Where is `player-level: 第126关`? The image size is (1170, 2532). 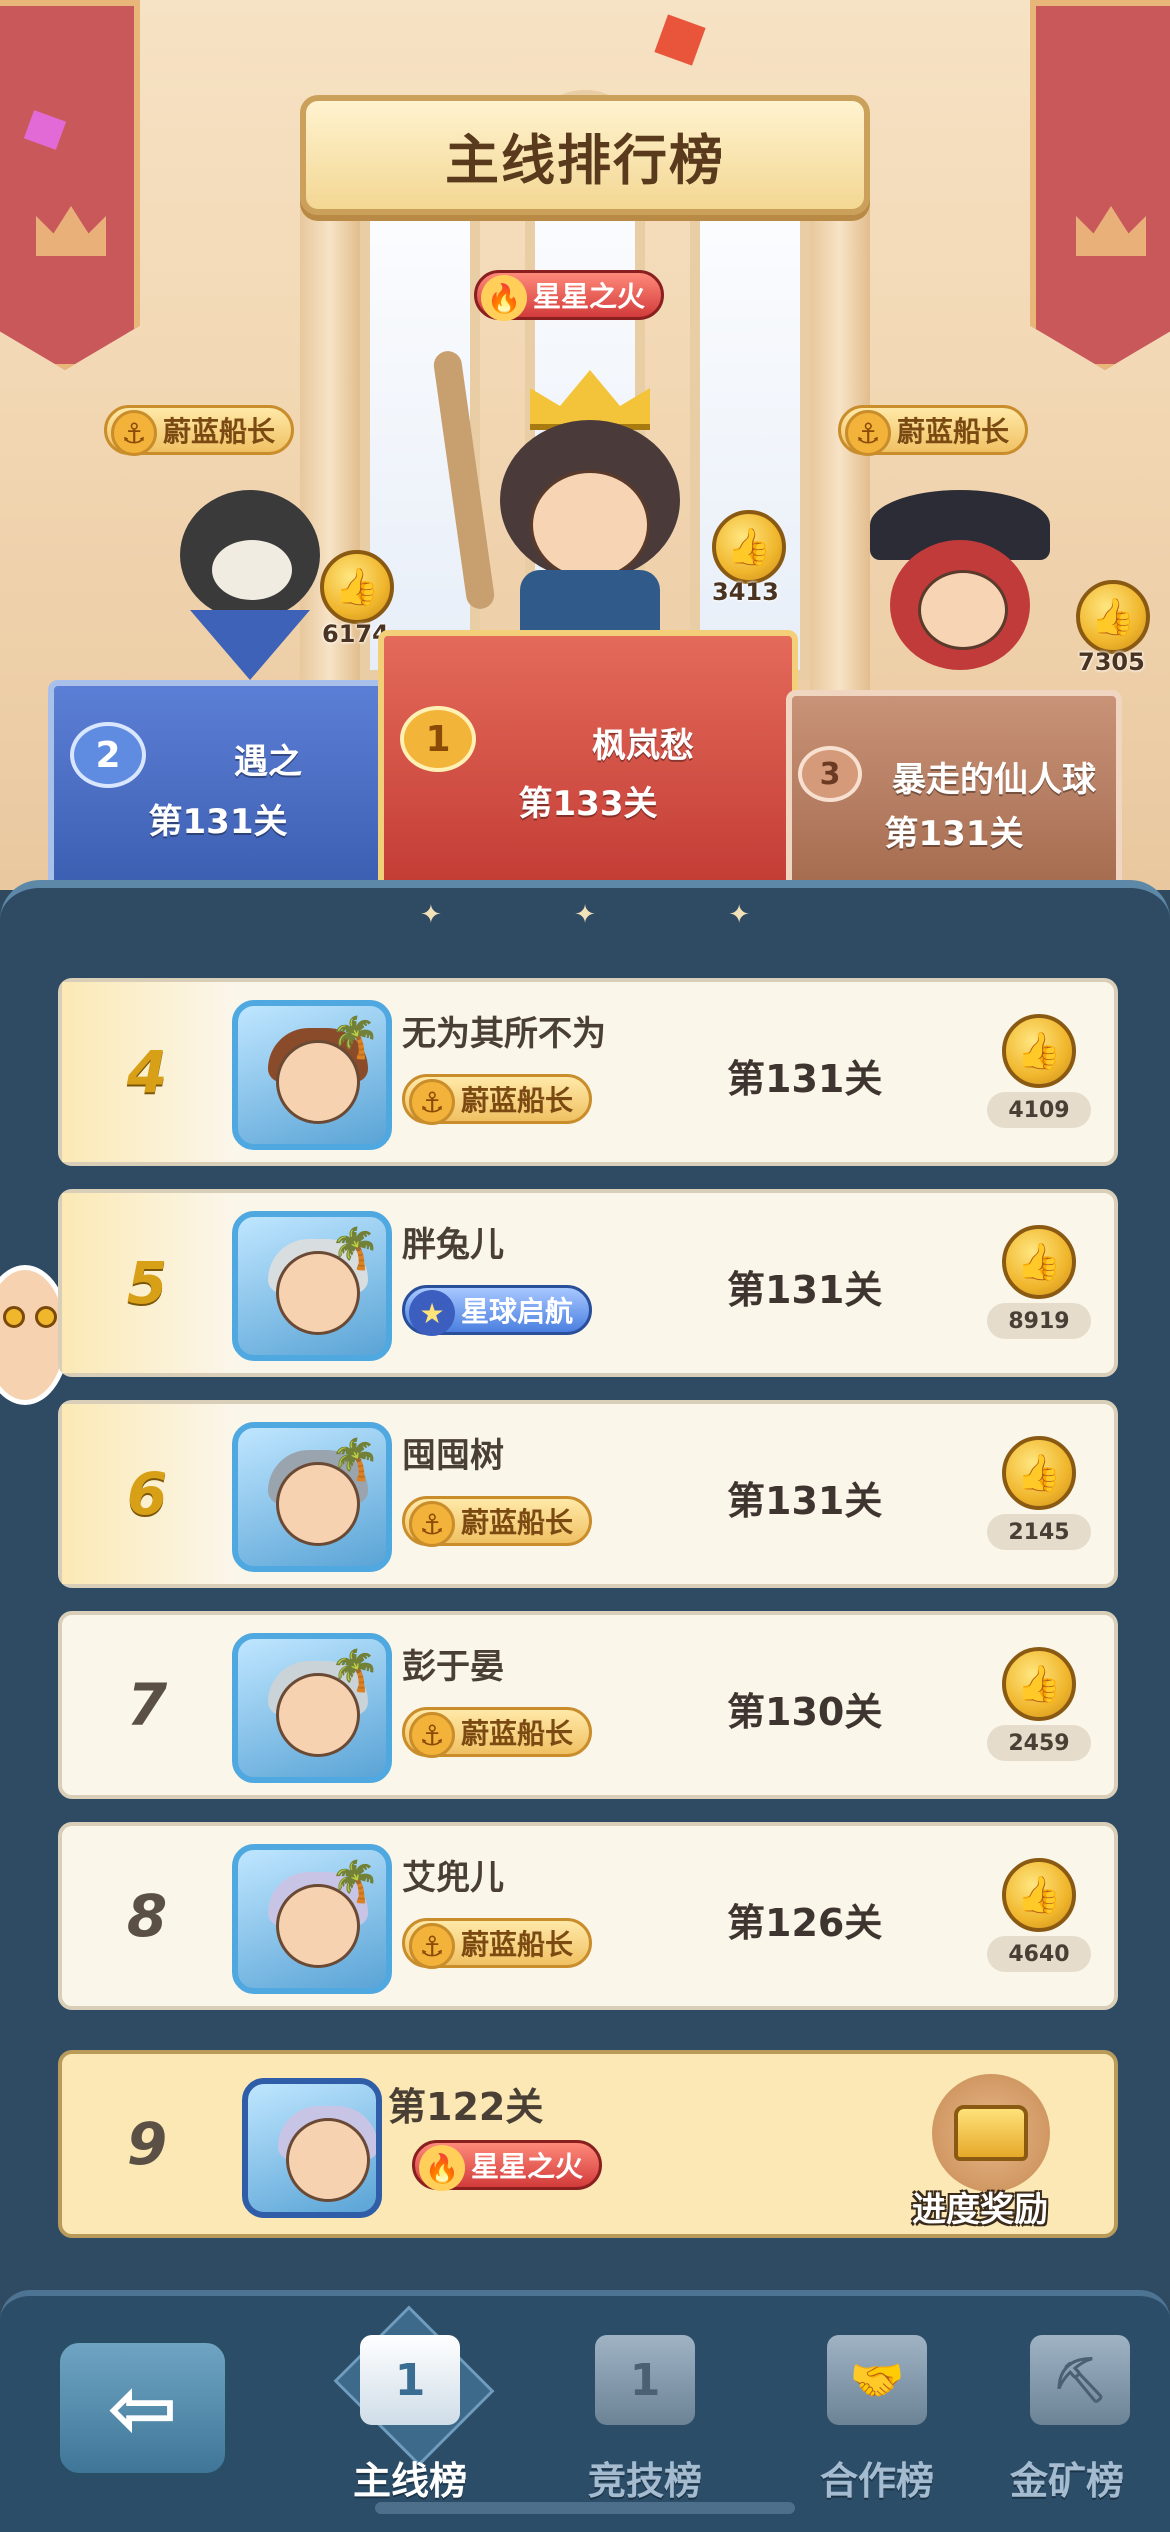 player-level: 第126关 is located at coordinates (805, 1923).